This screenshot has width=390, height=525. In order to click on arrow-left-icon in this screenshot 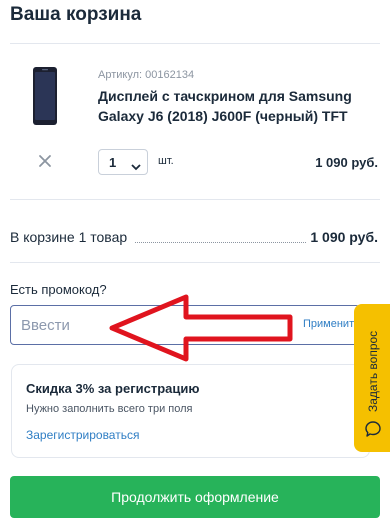, I will do `click(201, 328)`.